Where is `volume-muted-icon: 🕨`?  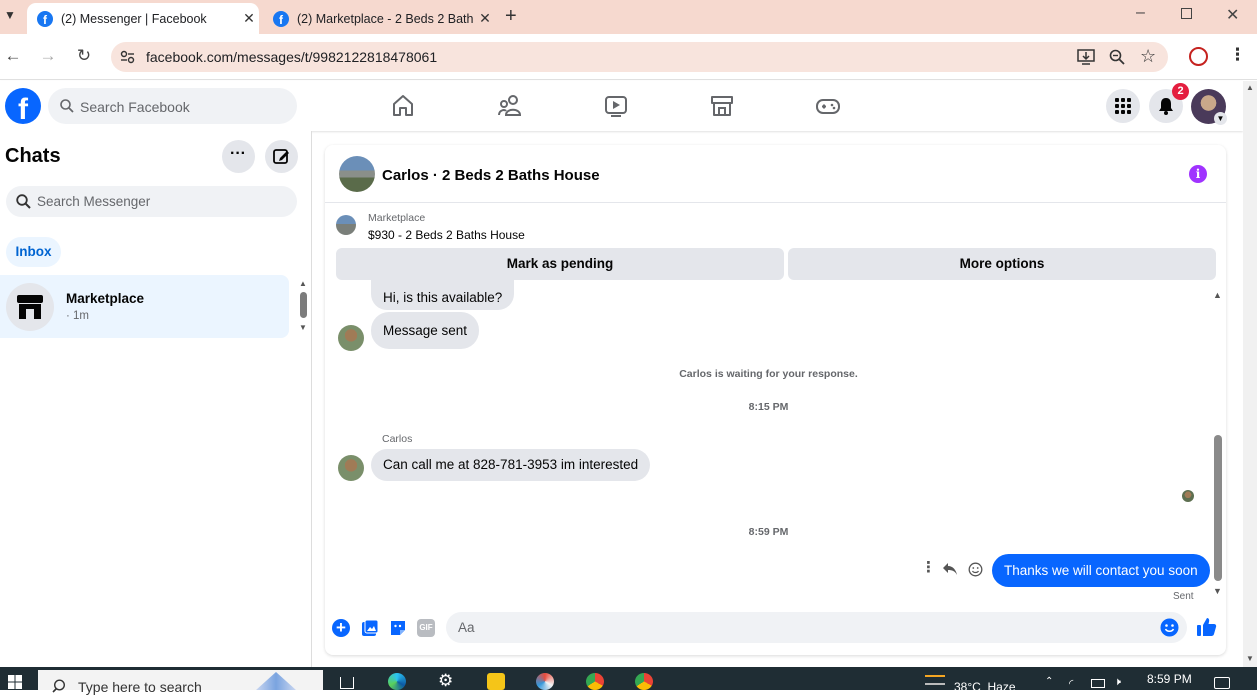
volume-muted-icon: 🕨 is located at coordinates (1117, 682).